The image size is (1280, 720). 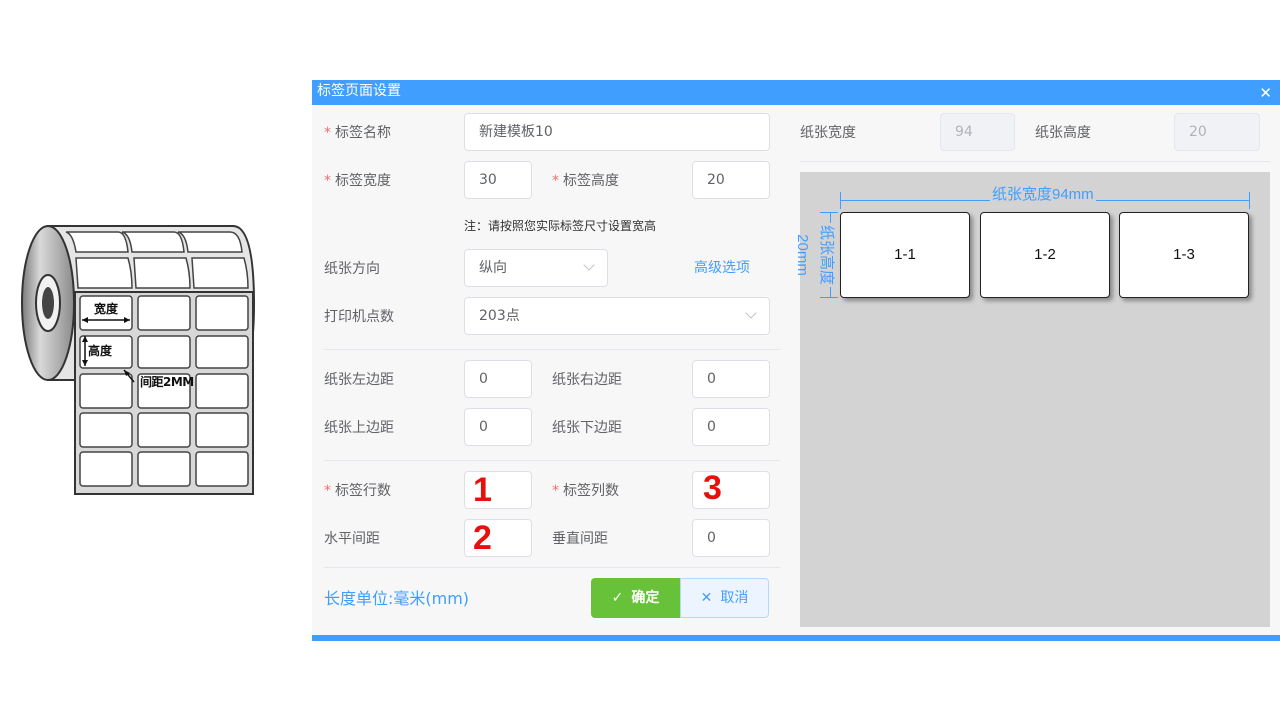 What do you see at coordinates (498, 180) in the screenshot?
I see `label-width-input: 30` at bounding box center [498, 180].